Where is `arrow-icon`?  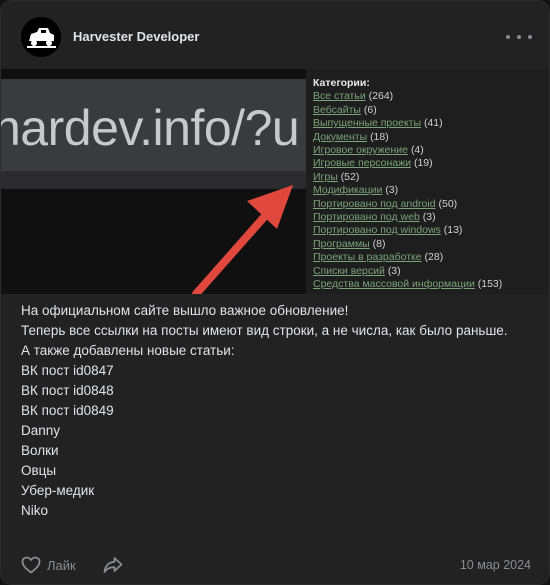
arrow-icon is located at coordinates (242, 239).